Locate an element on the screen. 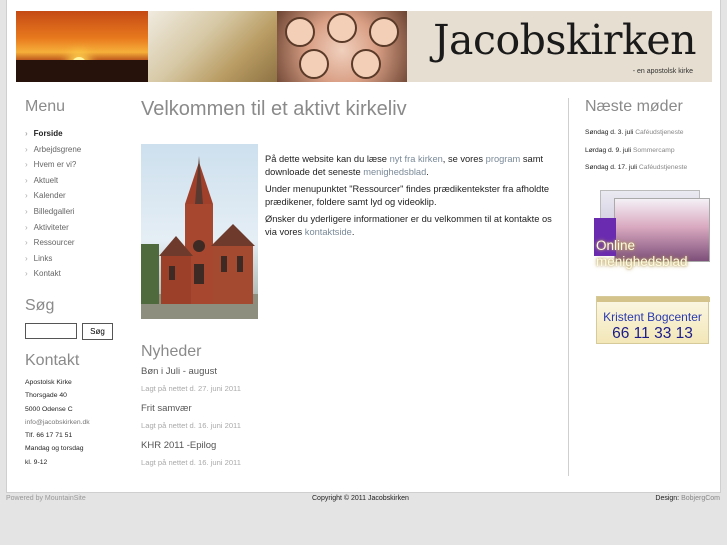  contact-line: Tlf. 66 17 71 51 is located at coordinates (49, 436).